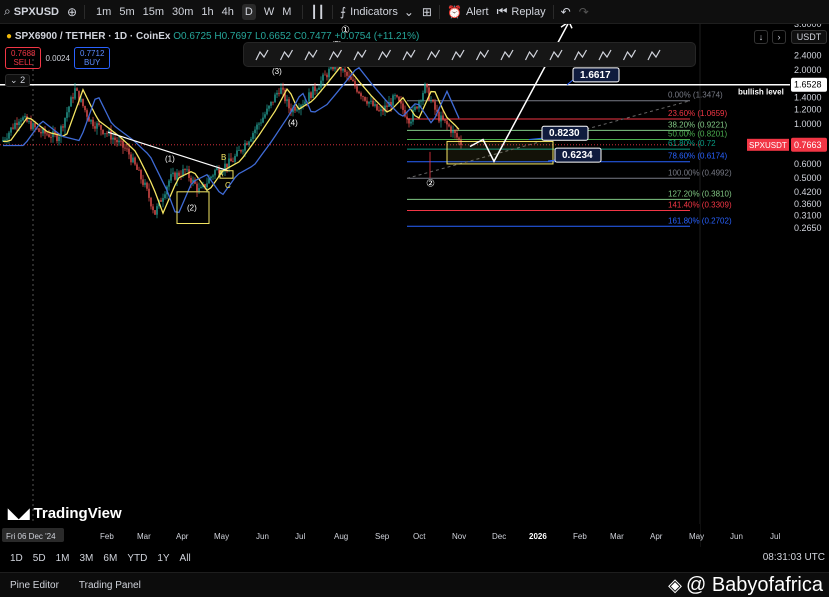 The image size is (829, 597). Describe the element at coordinates (409, 55) in the screenshot. I see `path-icon` at that location.